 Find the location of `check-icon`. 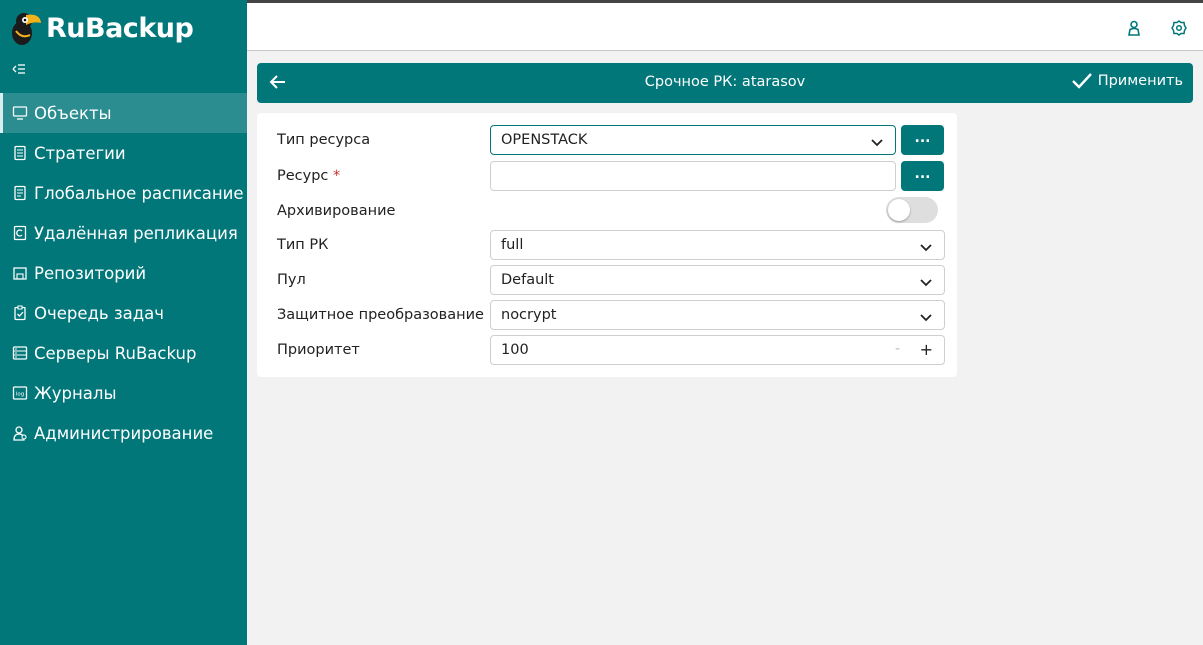

check-icon is located at coordinates (1081, 81).